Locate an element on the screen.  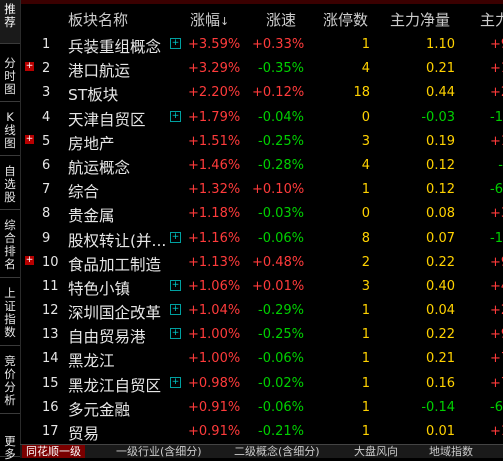
sector-name: 黑龙江 is located at coordinates (91, 360).